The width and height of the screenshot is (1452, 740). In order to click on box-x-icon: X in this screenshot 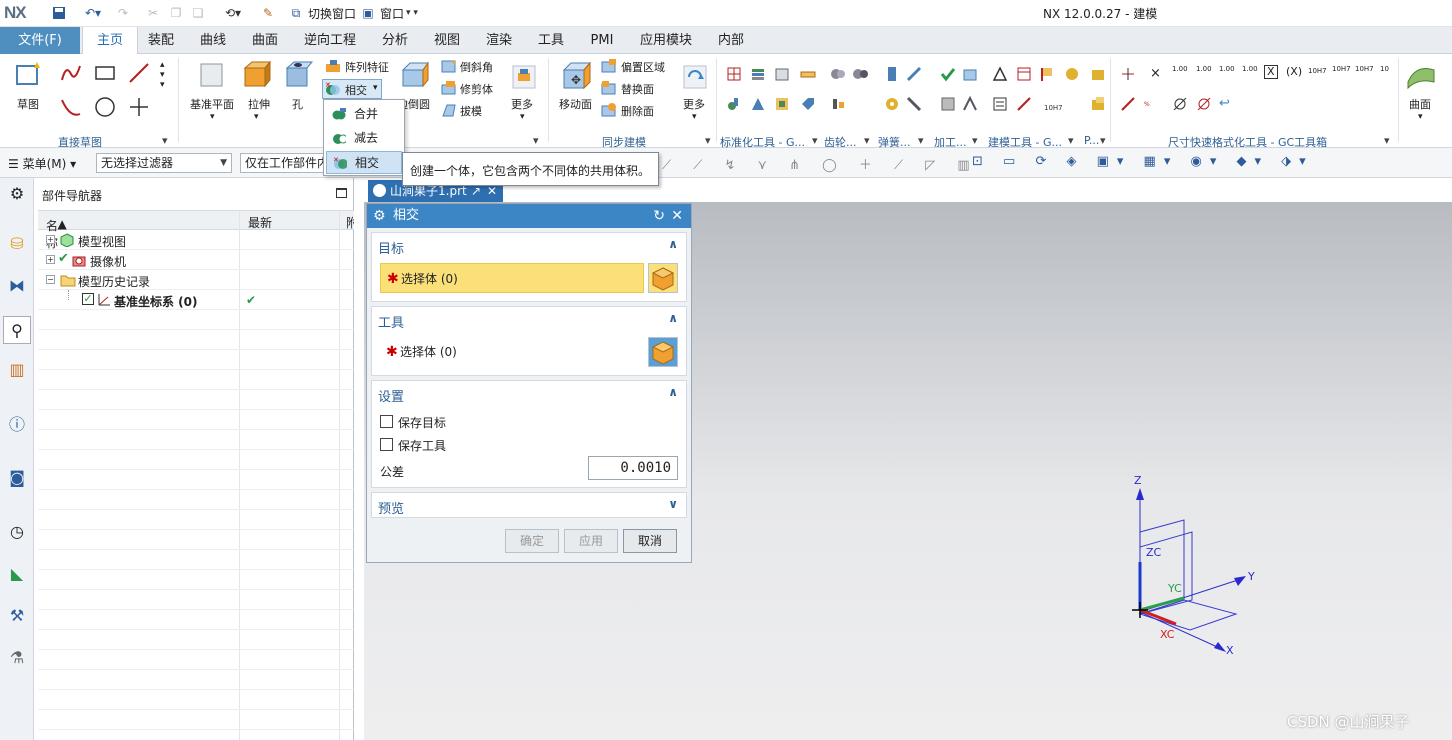, I will do `click(1271, 72)`.